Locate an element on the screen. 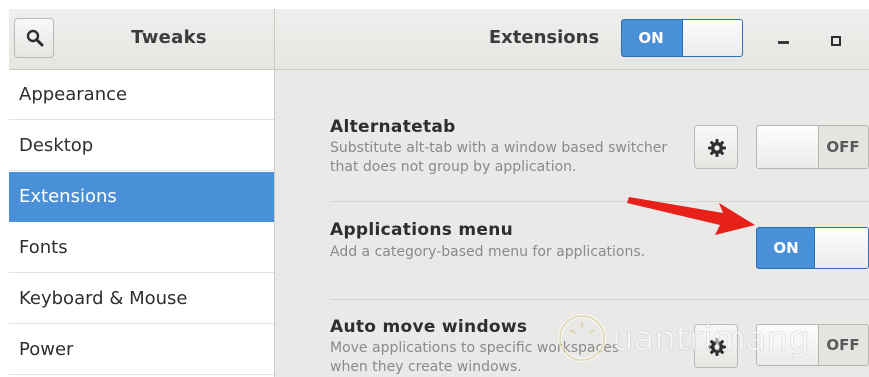 The width and height of the screenshot is (869, 377). extension-name: Applications menu is located at coordinates (422, 230).